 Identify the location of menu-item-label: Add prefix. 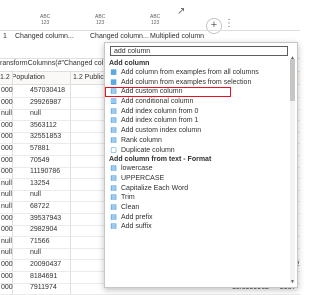
(137, 217).